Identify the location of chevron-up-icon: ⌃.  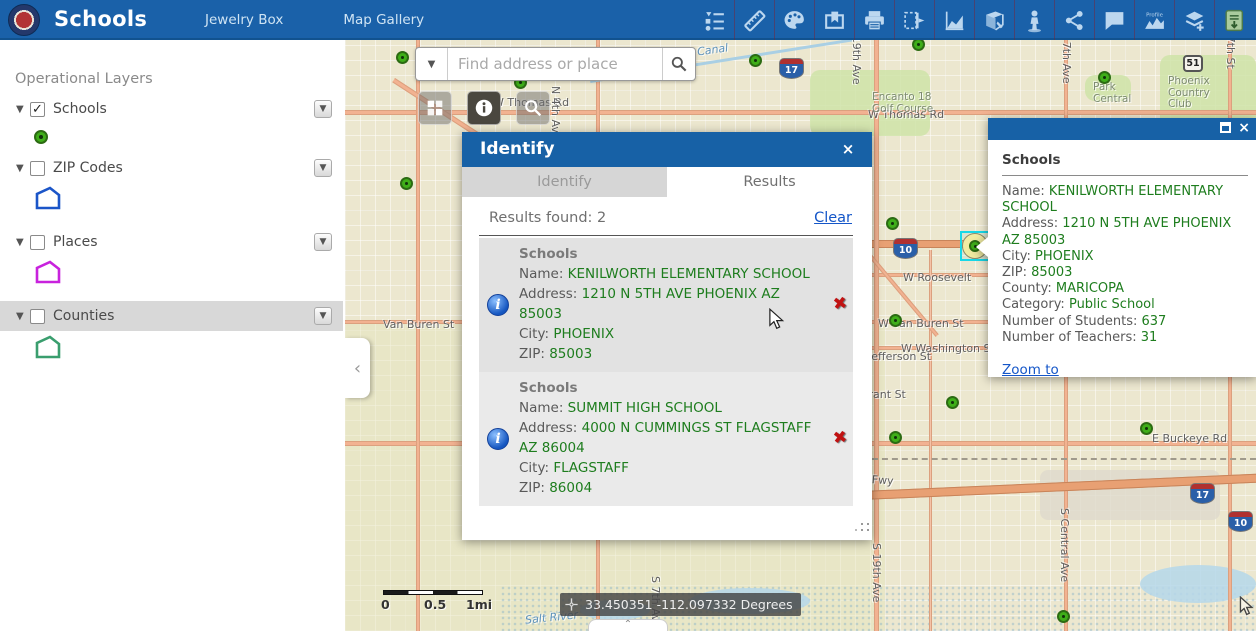
(628, 624).